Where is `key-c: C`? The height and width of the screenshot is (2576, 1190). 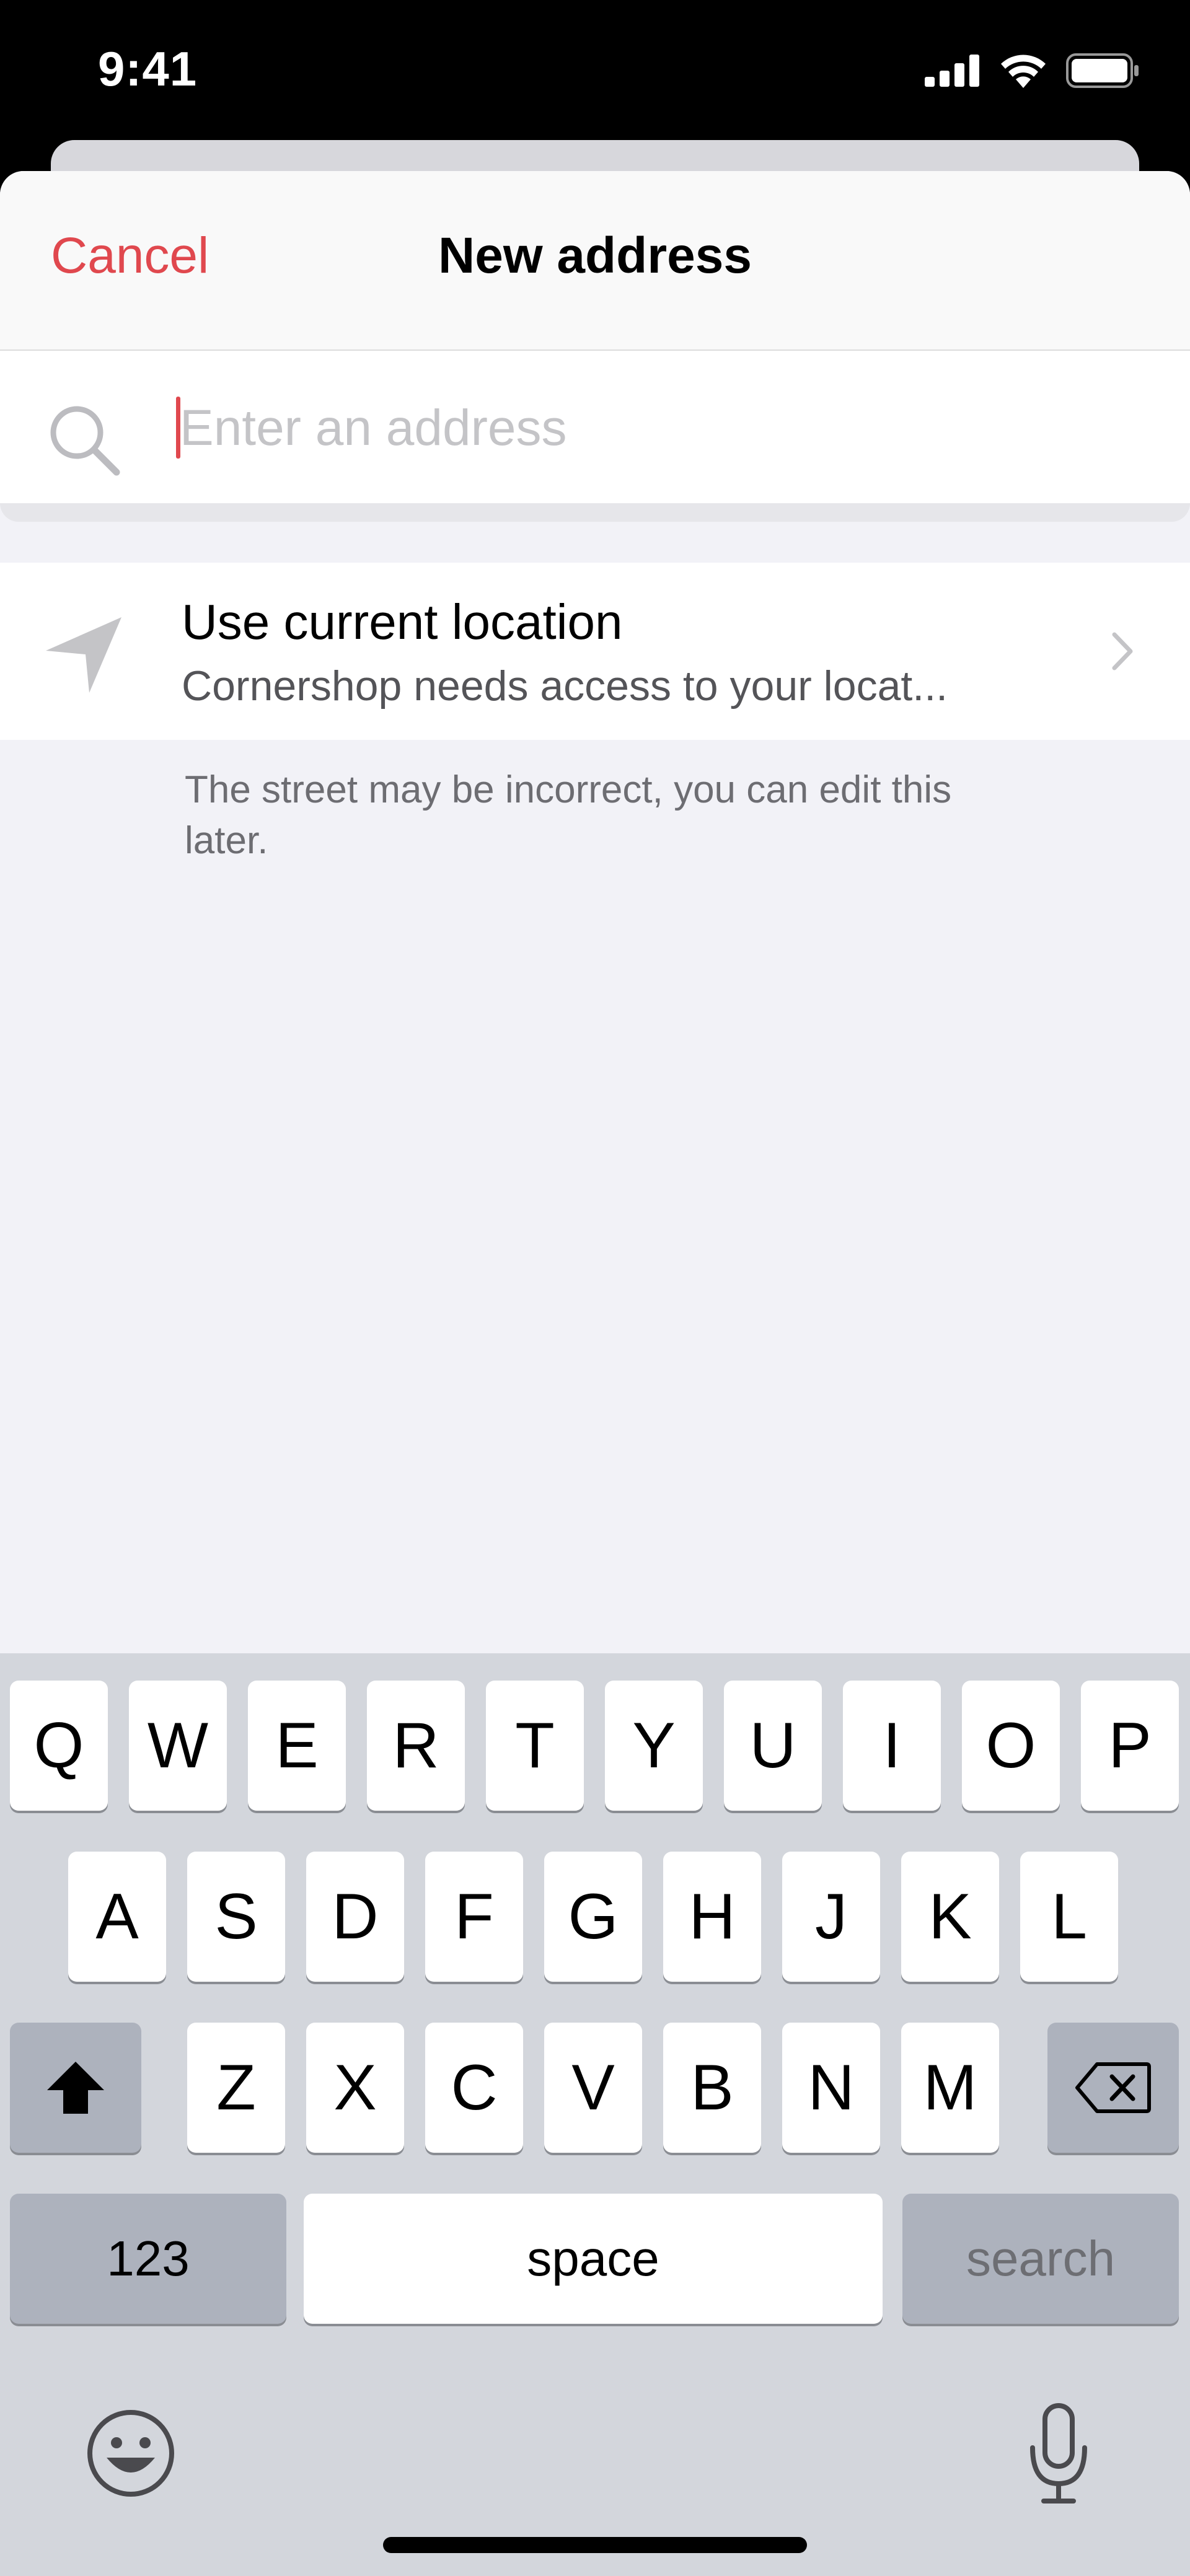 key-c: C is located at coordinates (474, 2088).